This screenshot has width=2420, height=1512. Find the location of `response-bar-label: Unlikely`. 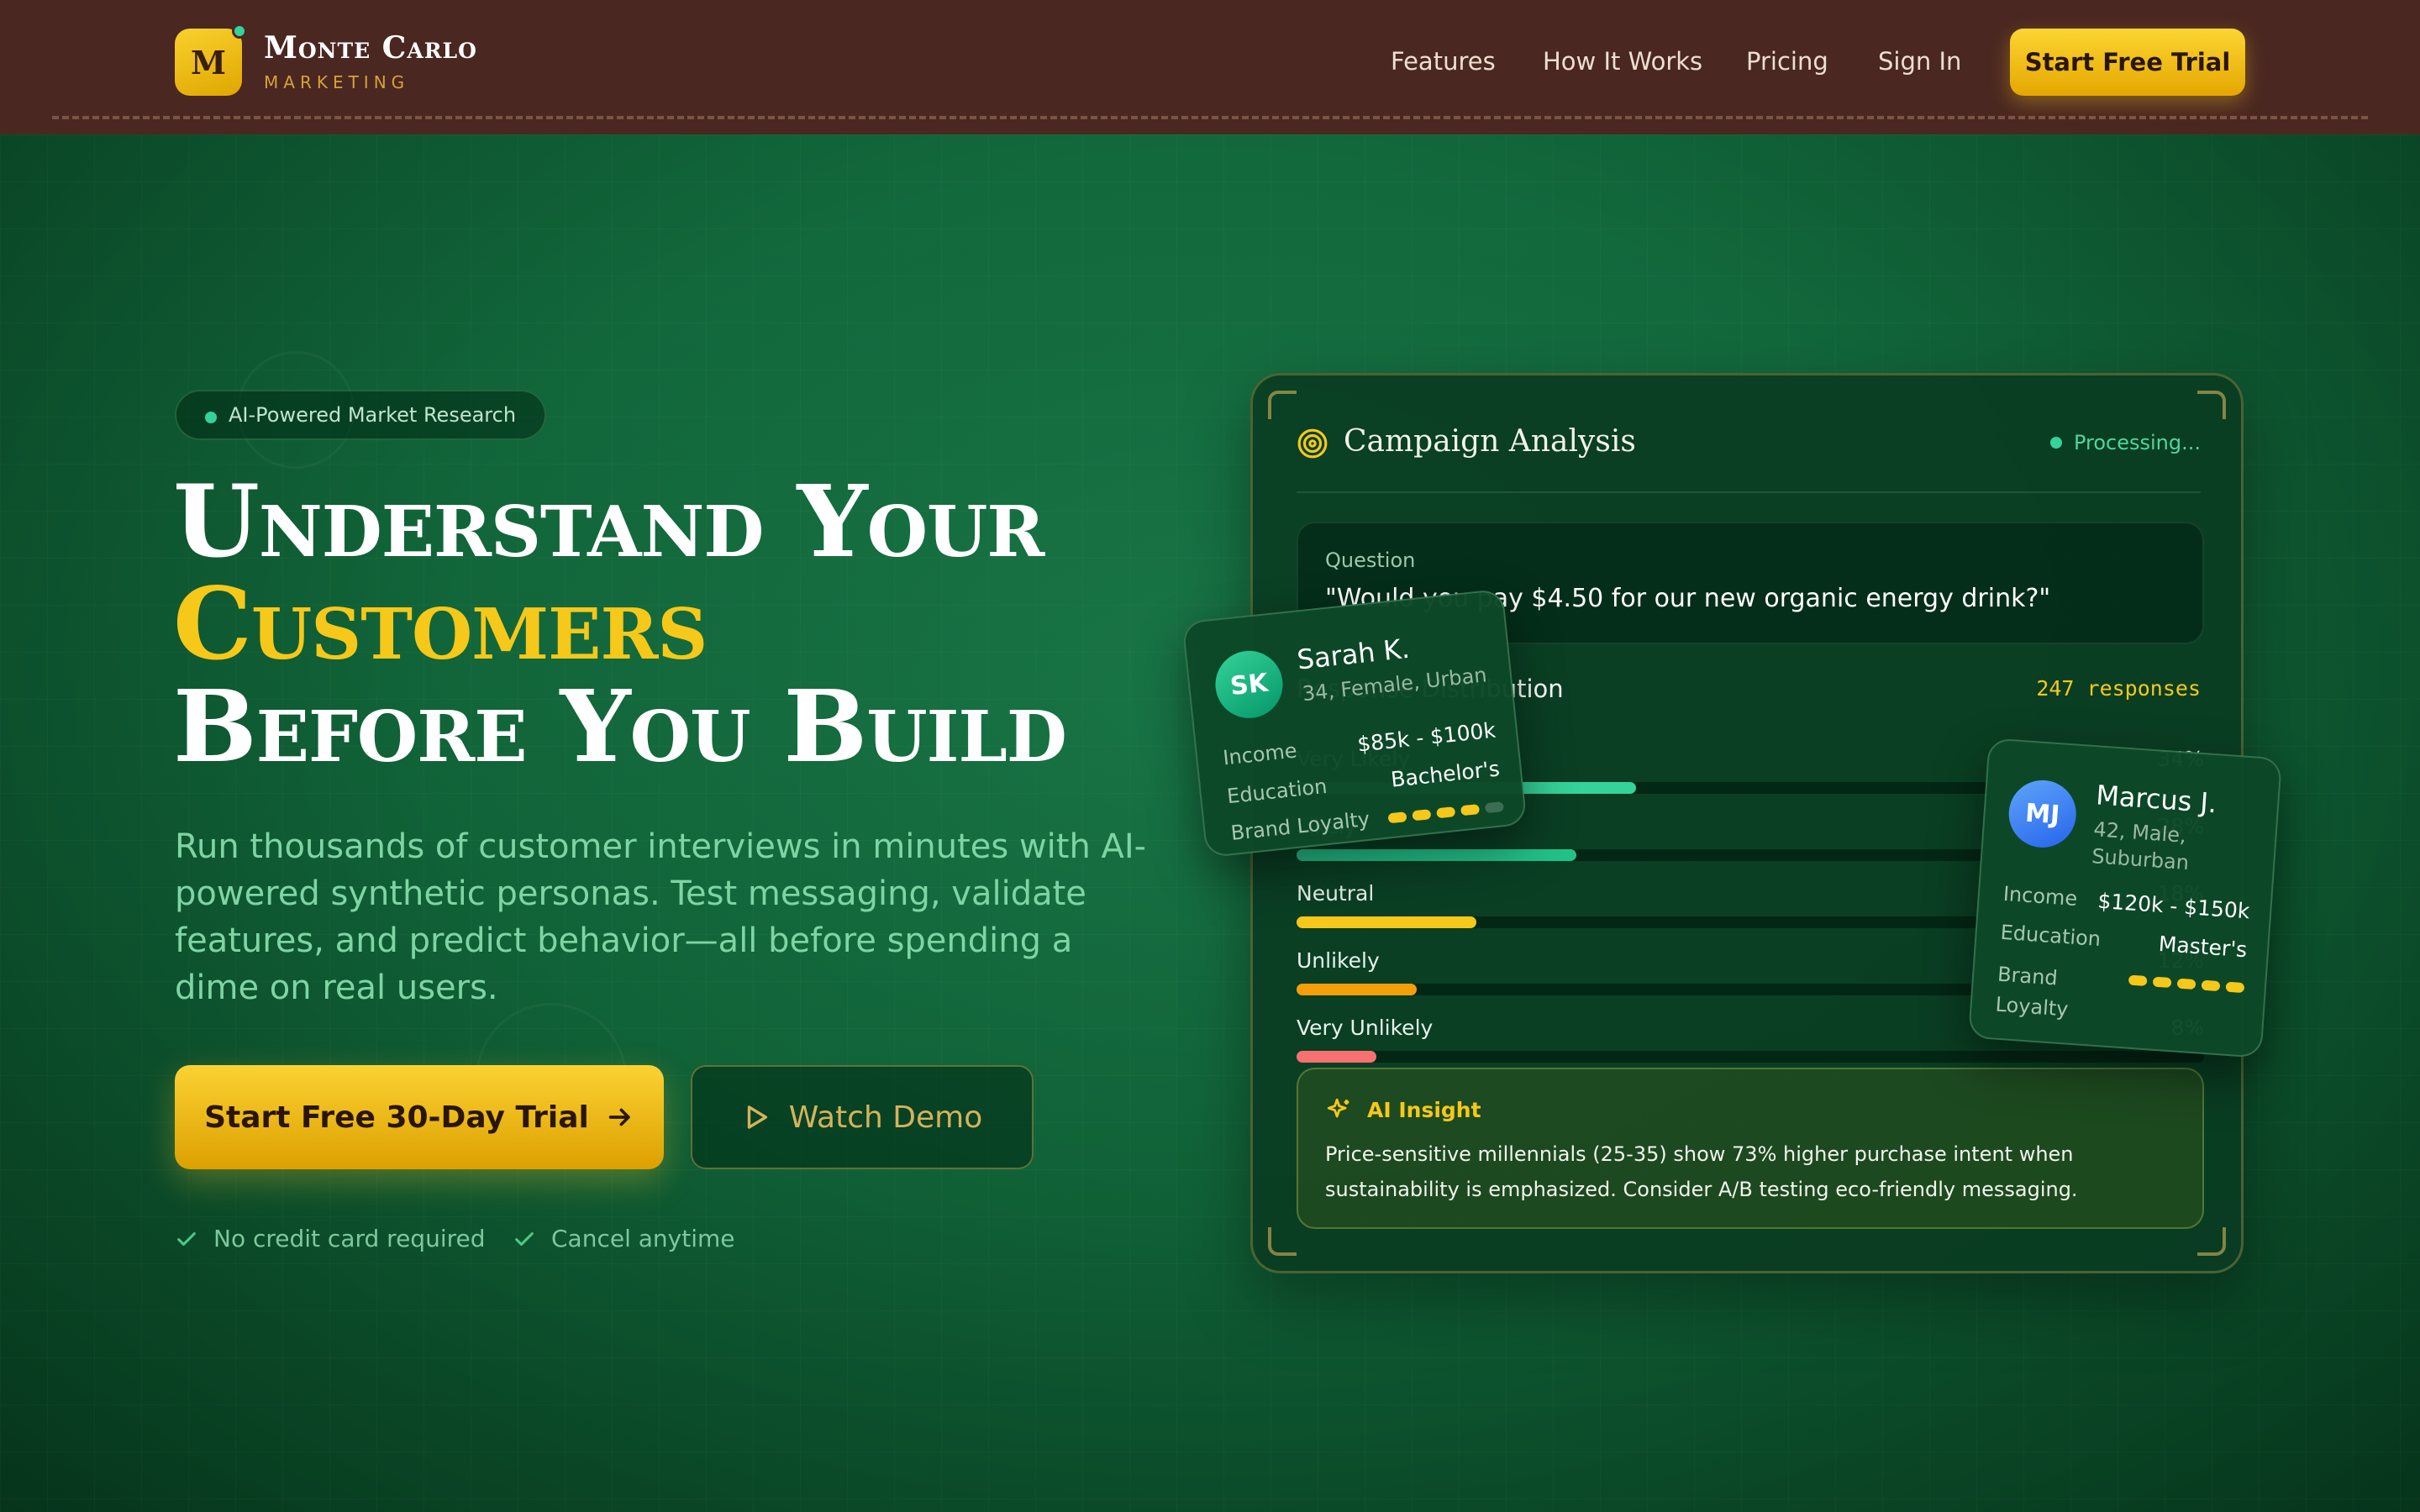

response-bar-label: Unlikely is located at coordinates (1338, 960).